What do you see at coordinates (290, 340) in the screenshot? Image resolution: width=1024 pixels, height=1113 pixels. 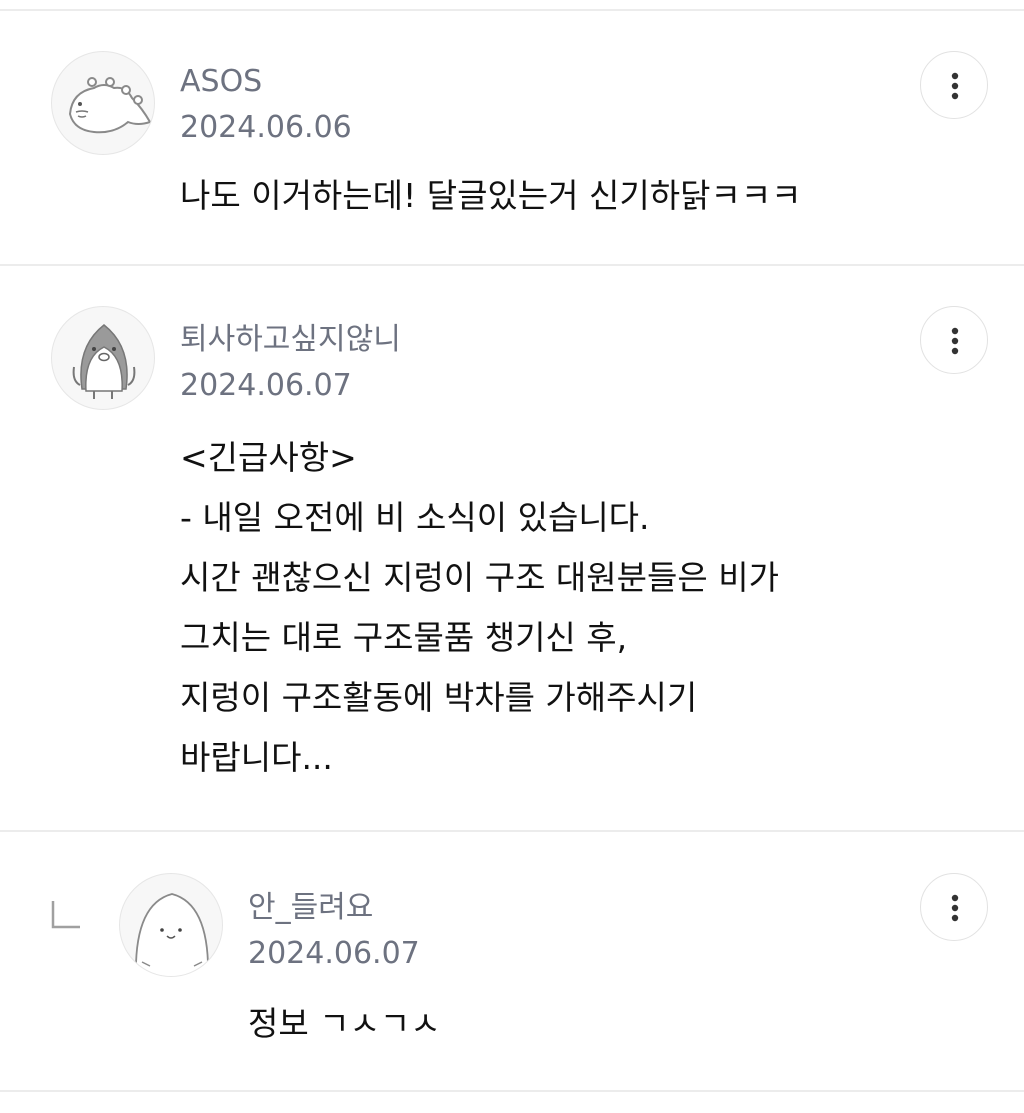 I see `comment-author: 퇴사하고싶지않니` at bounding box center [290, 340].